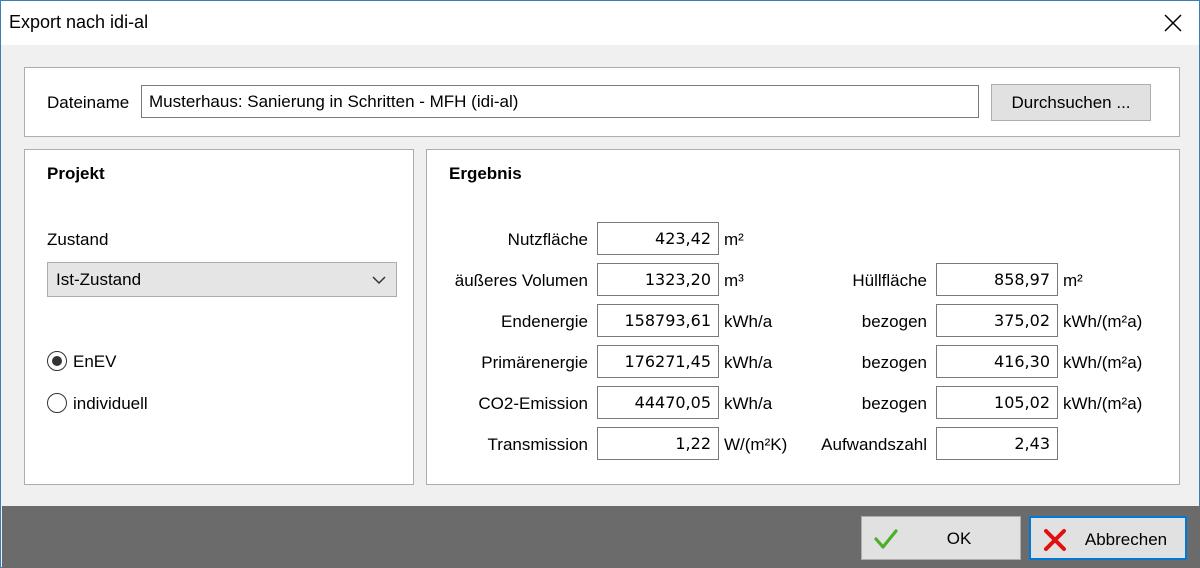 The height and width of the screenshot is (568, 1200). What do you see at coordinates (756, 444) in the screenshot?
I see `unit-transmission: W/(m²K)` at bounding box center [756, 444].